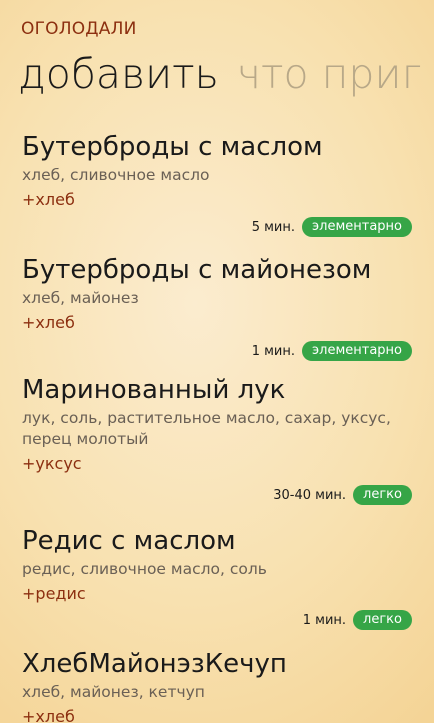  Describe the element at coordinates (329, 74) in the screenshot. I see `pivot-item-what-to-cook: что приг` at that location.